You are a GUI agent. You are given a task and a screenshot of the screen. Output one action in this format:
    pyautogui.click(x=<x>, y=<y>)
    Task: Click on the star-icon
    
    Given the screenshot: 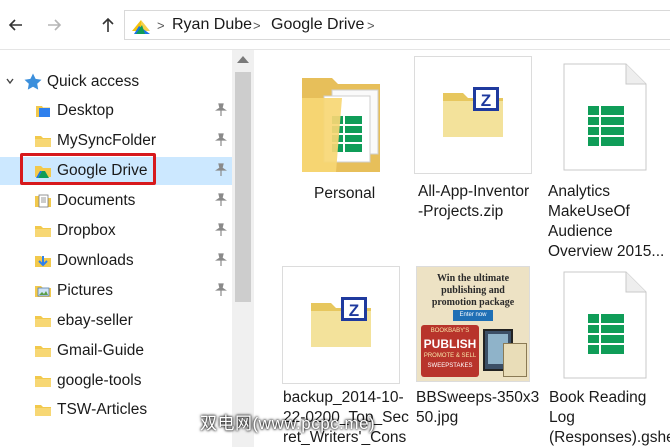 What is the action you would take?
    pyautogui.click(x=33, y=81)
    